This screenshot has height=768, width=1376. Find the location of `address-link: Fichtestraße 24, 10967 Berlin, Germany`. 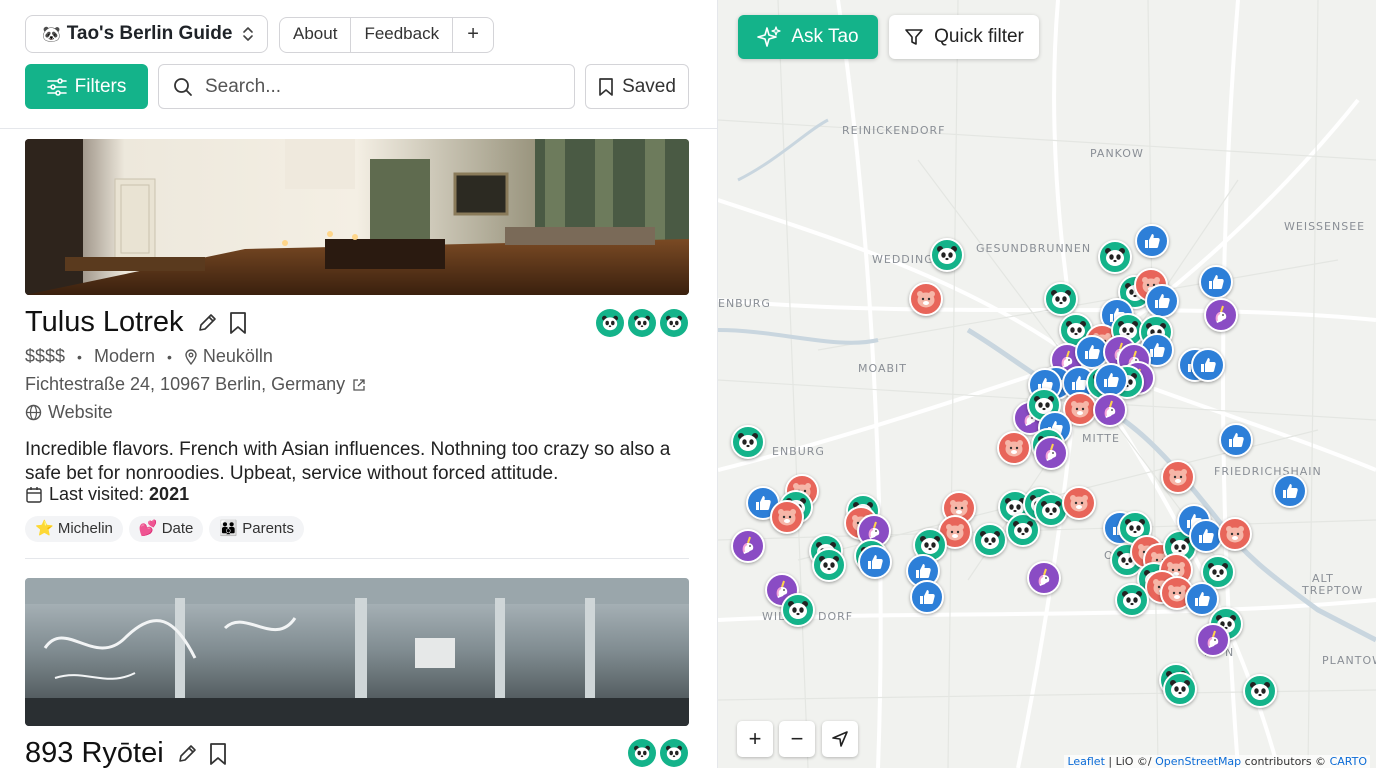

address-link: Fichtestraße 24, 10967 Berlin, Germany is located at coordinates (195, 384).